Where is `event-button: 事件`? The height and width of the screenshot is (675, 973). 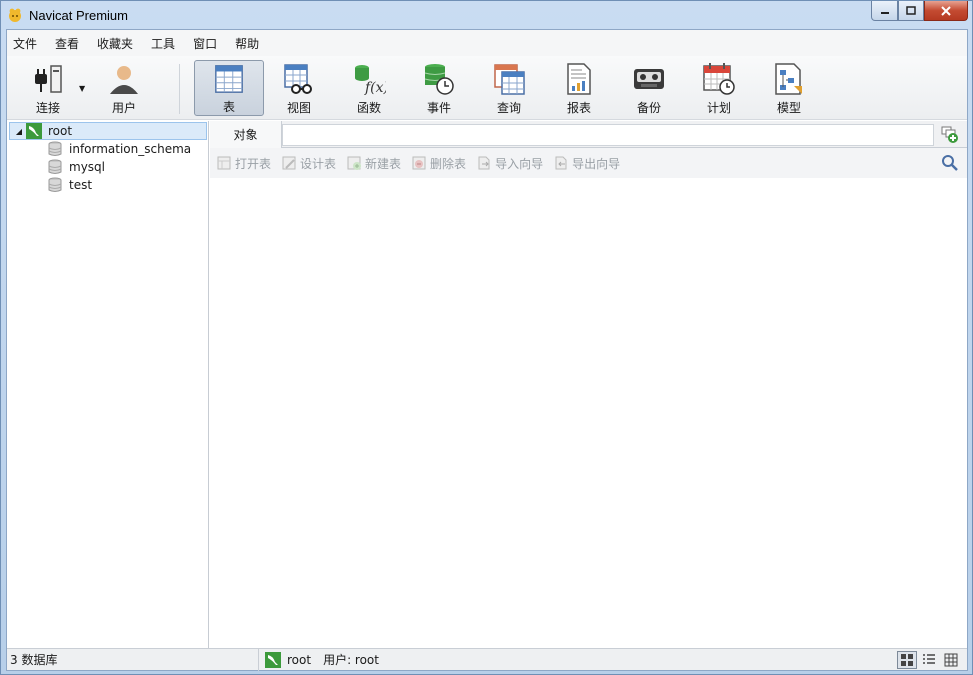 event-button: 事件 is located at coordinates (439, 88).